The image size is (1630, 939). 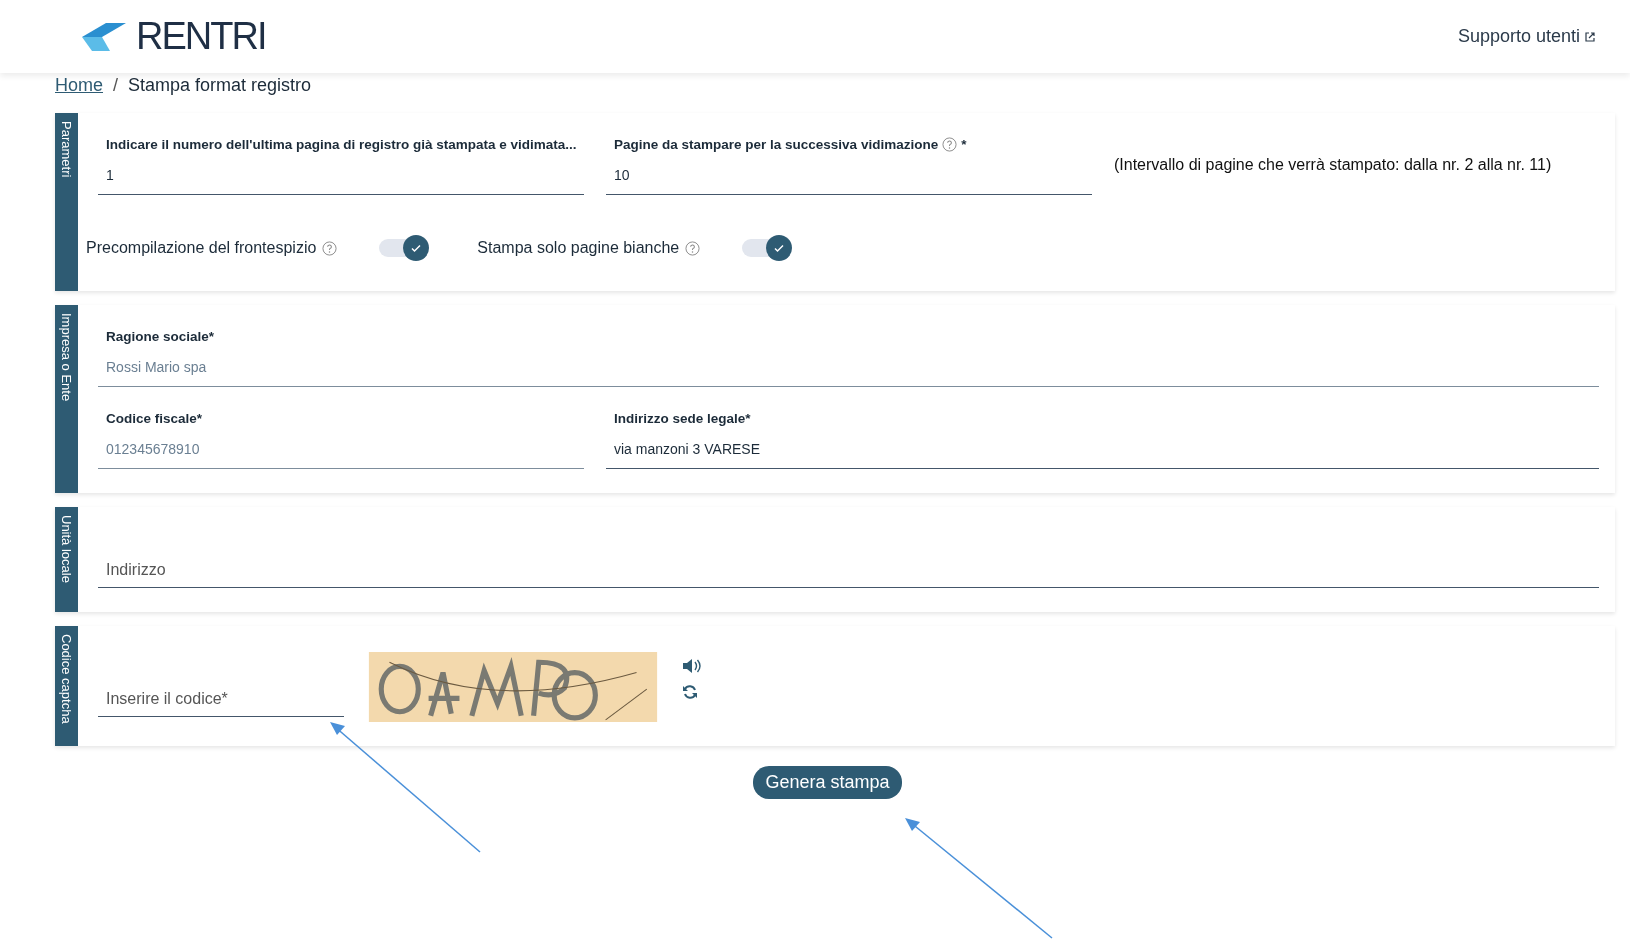 I want to click on field-label: Ragione sociale*, so click(x=160, y=336).